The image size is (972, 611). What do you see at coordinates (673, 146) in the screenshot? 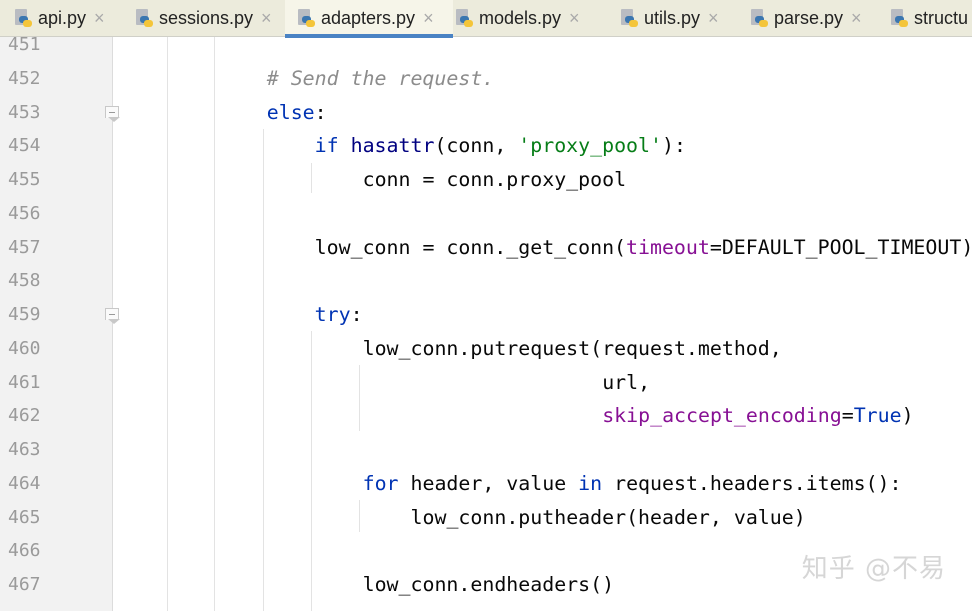
I see `code-token: ):` at bounding box center [673, 146].